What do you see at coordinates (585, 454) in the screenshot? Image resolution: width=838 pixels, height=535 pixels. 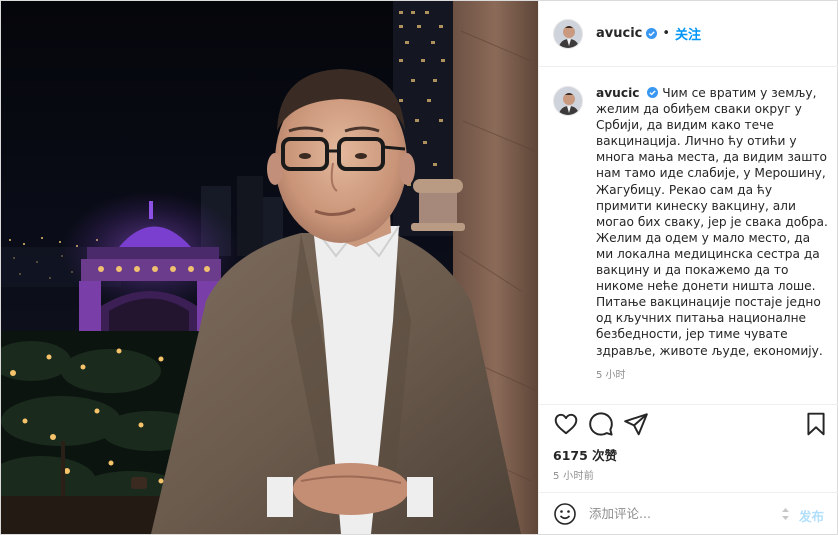 I see `like-count: 6175 次赞` at bounding box center [585, 454].